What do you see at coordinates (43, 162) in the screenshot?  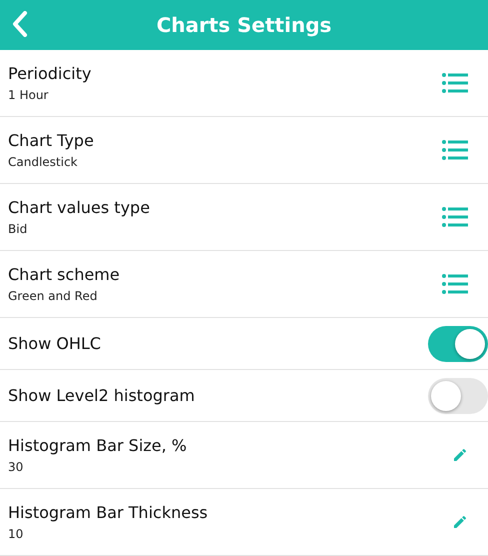 I see `setting-value: Candlestick` at bounding box center [43, 162].